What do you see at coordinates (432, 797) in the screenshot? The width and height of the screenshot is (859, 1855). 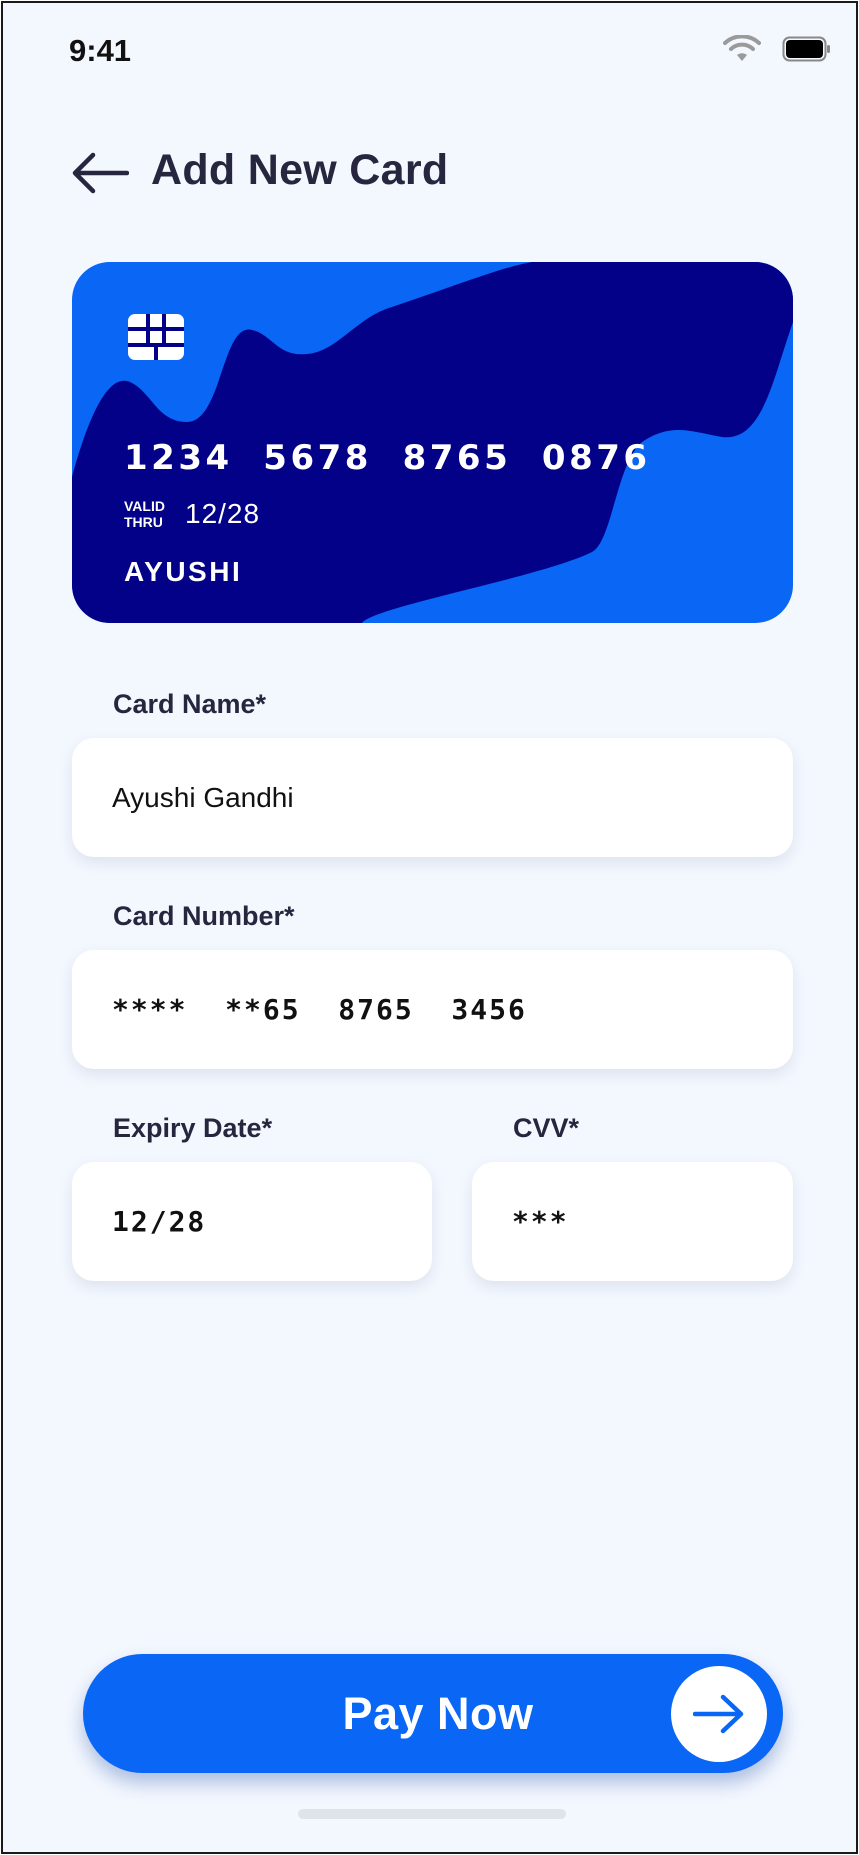 I see `card-name-input` at bounding box center [432, 797].